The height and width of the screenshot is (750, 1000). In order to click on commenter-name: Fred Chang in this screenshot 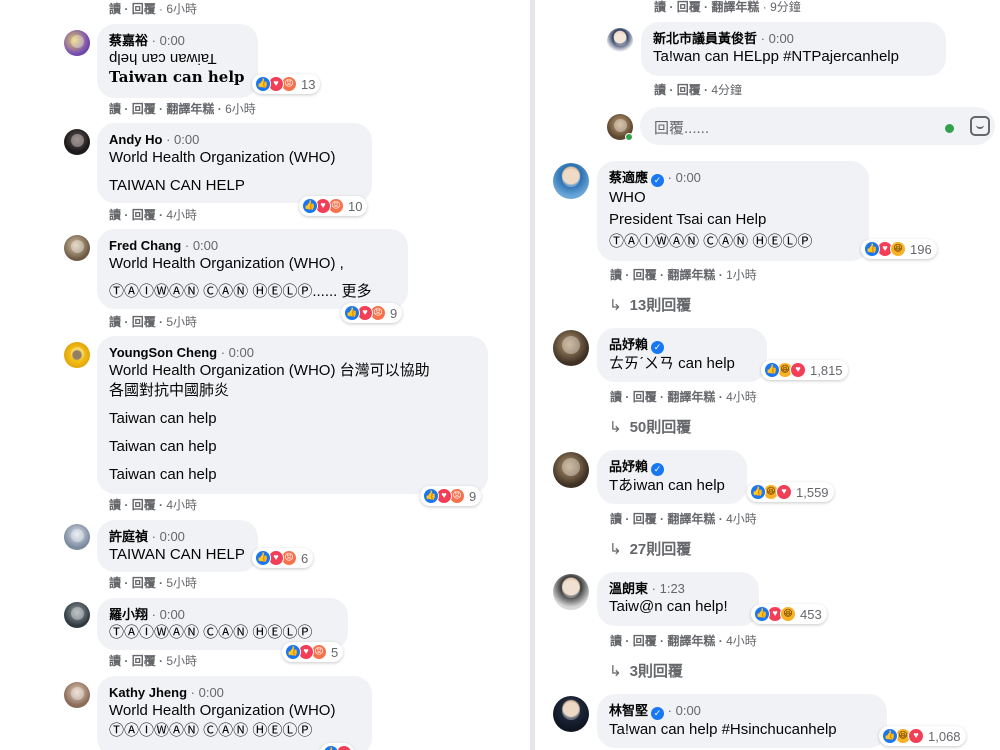, I will do `click(145, 245)`.